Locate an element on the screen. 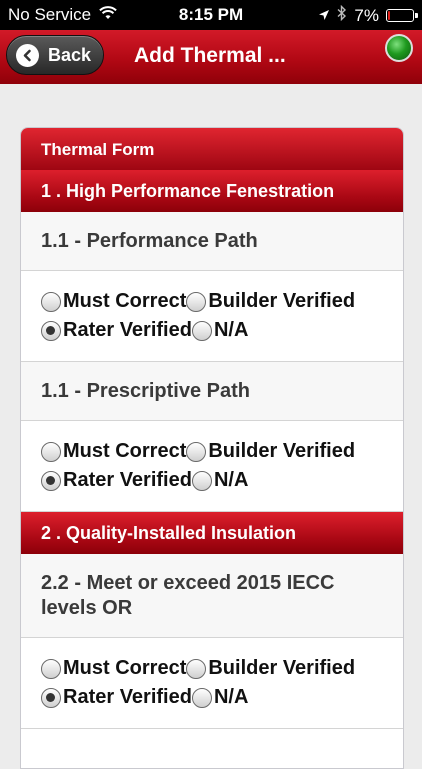 This screenshot has width=422, height=769. status-right: 7% is located at coordinates (368, 15).